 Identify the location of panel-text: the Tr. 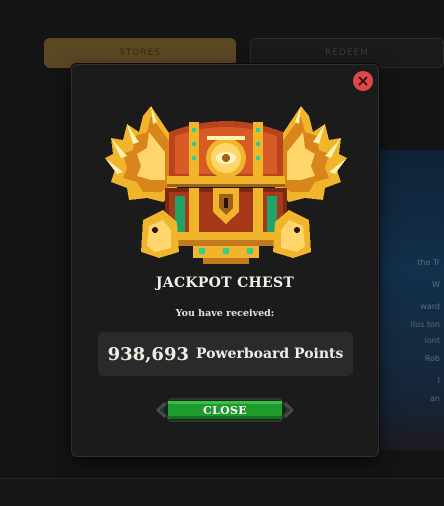
(428, 262).